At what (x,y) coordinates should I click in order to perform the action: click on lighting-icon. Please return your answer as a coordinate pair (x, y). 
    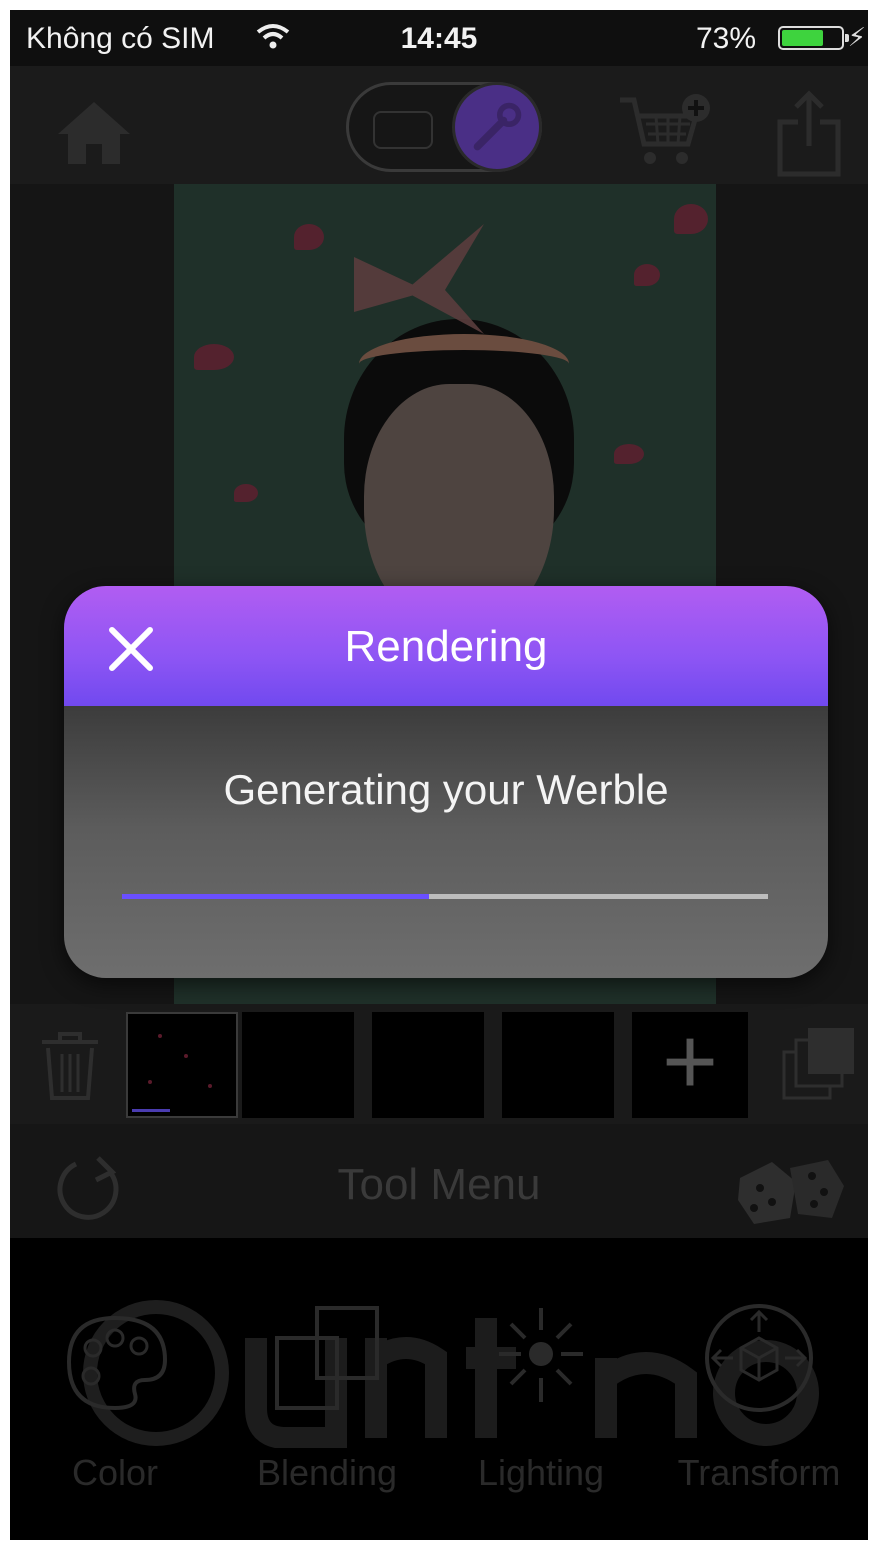
    Looking at the image, I should click on (541, 1355).